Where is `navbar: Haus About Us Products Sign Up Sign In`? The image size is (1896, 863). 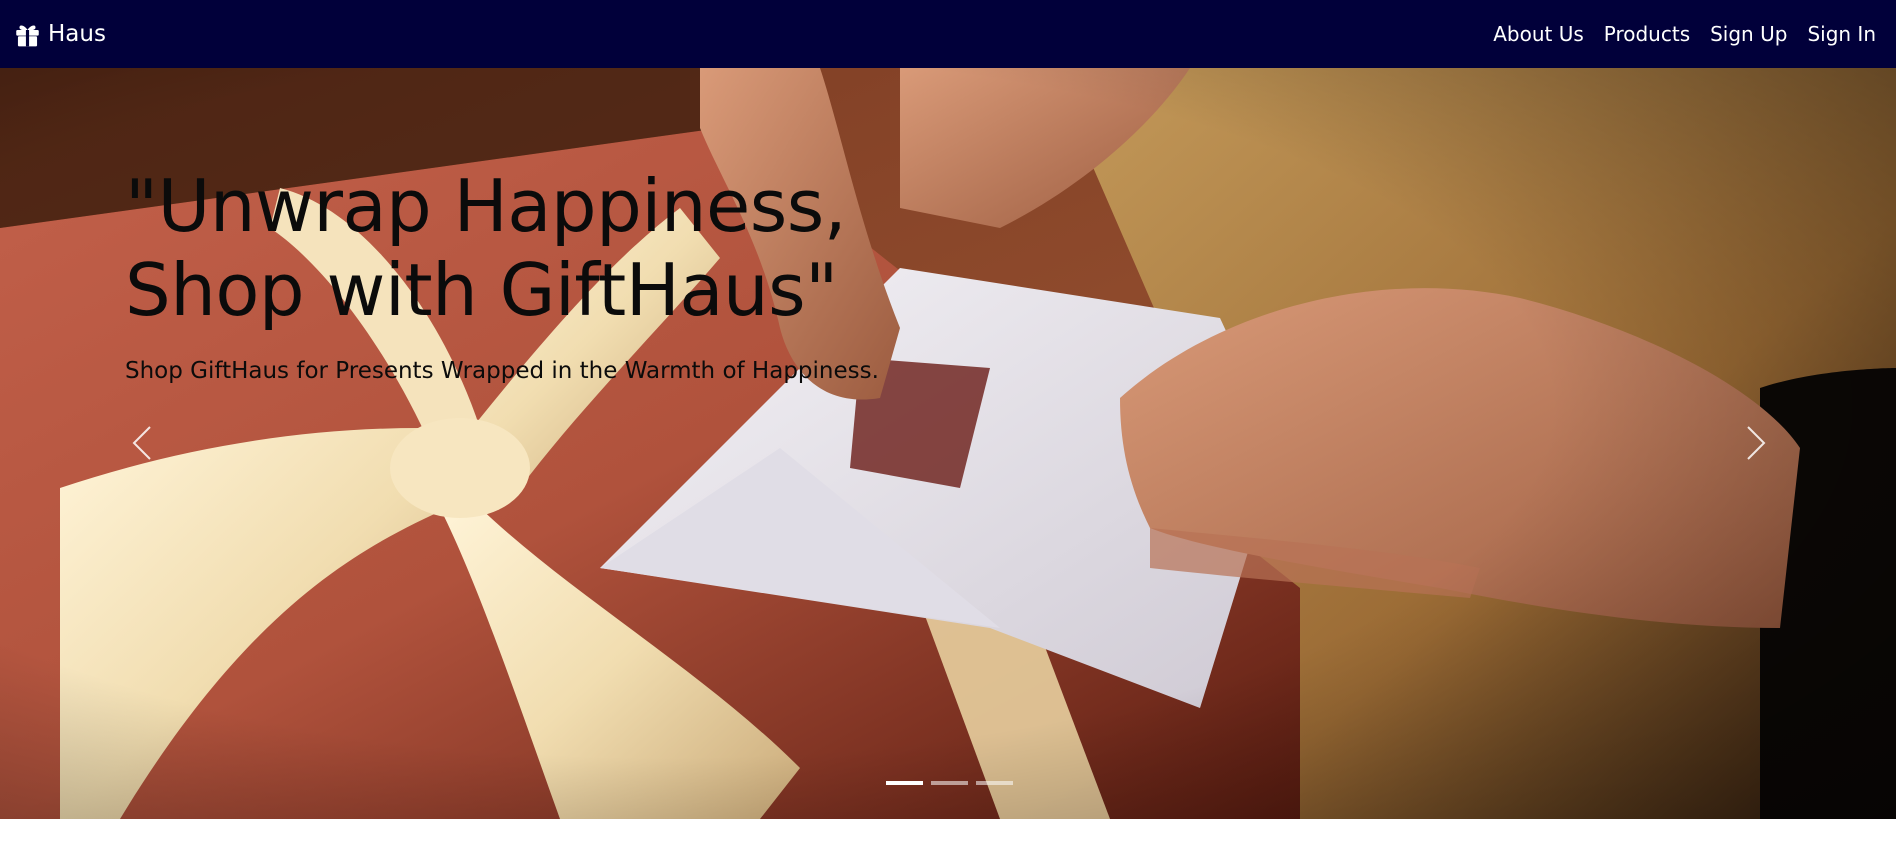 navbar: Haus About Us Products Sign Up Sign In is located at coordinates (948, 34).